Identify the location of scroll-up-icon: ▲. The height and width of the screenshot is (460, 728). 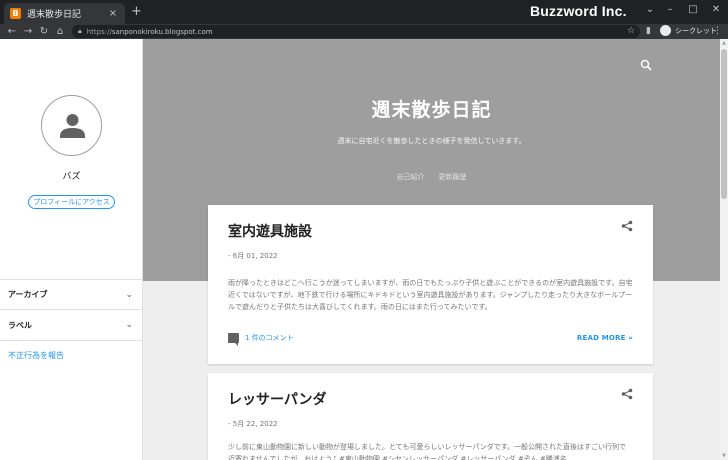
(724, 43).